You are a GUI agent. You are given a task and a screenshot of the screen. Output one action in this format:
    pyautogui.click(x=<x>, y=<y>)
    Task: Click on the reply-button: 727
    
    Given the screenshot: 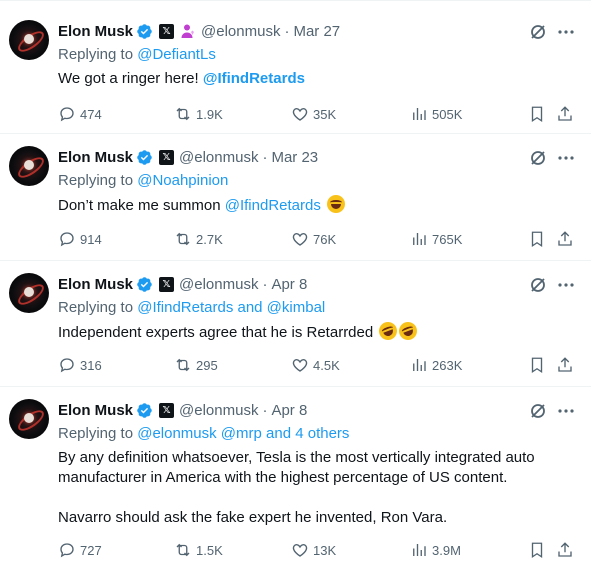 What is the action you would take?
    pyautogui.click(x=80, y=550)
    